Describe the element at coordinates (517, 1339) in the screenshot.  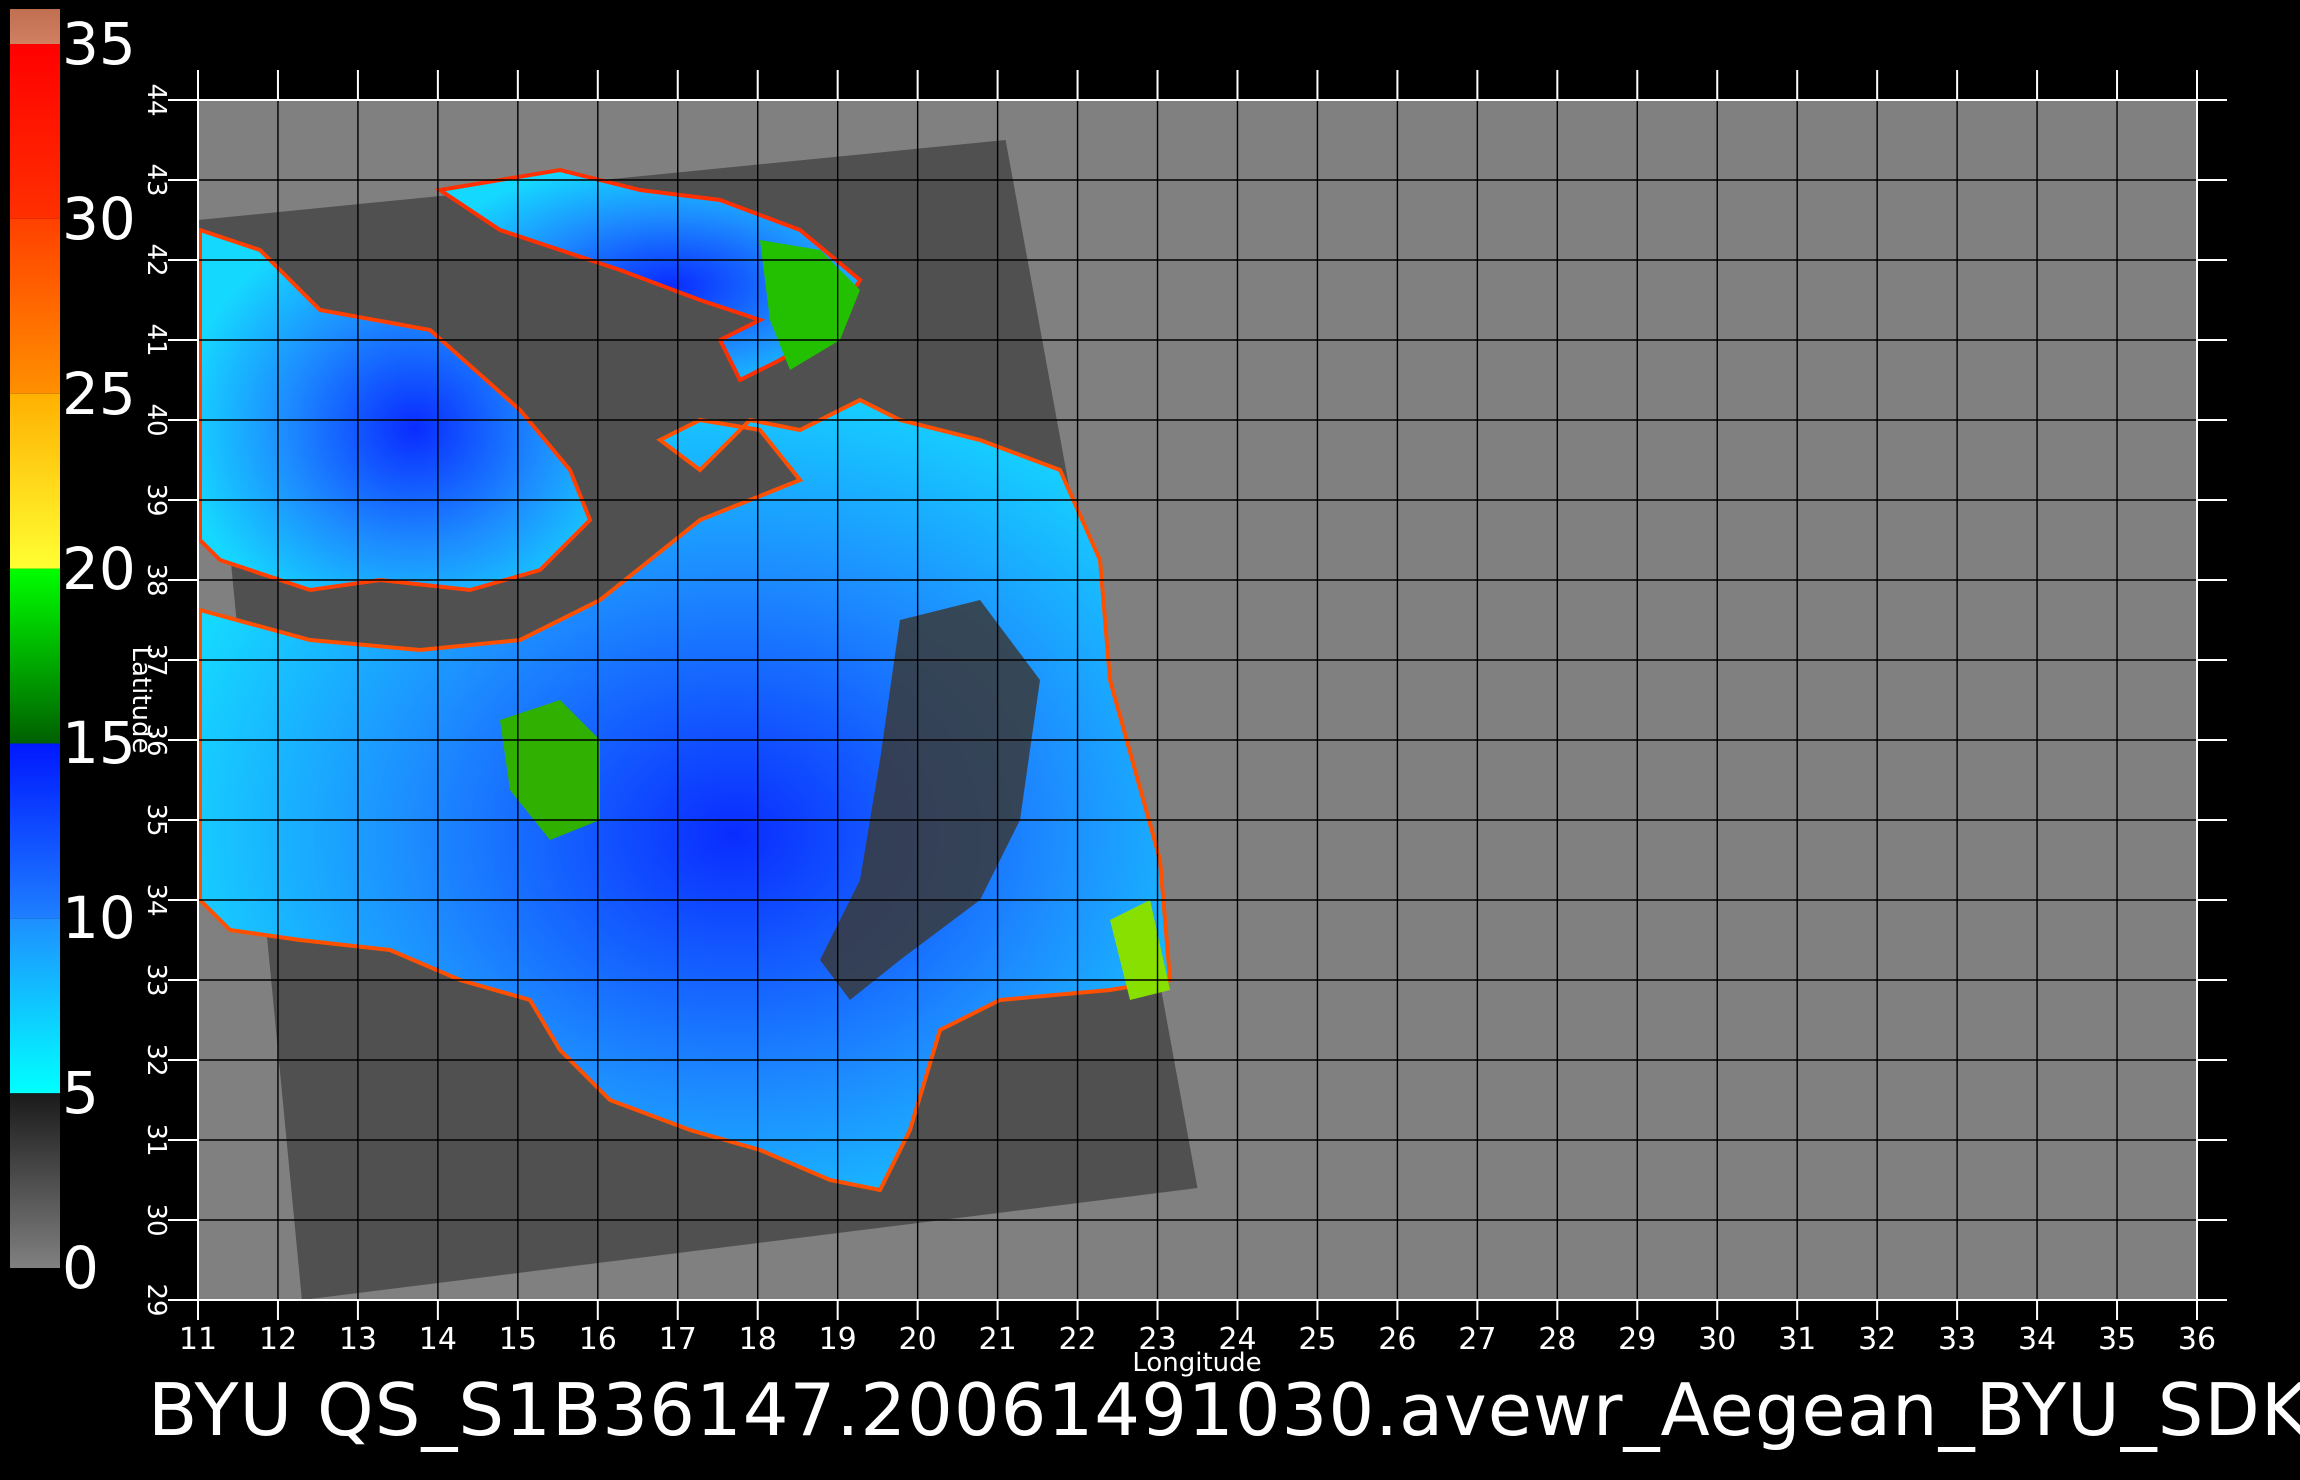
I see `x-tick-label: 15` at that location.